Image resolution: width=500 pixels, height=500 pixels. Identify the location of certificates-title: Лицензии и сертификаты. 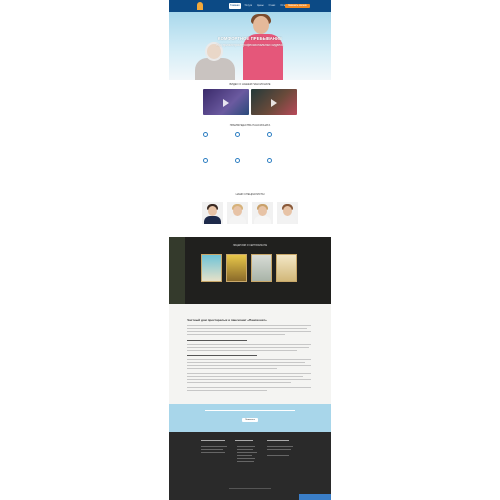
(250, 245).